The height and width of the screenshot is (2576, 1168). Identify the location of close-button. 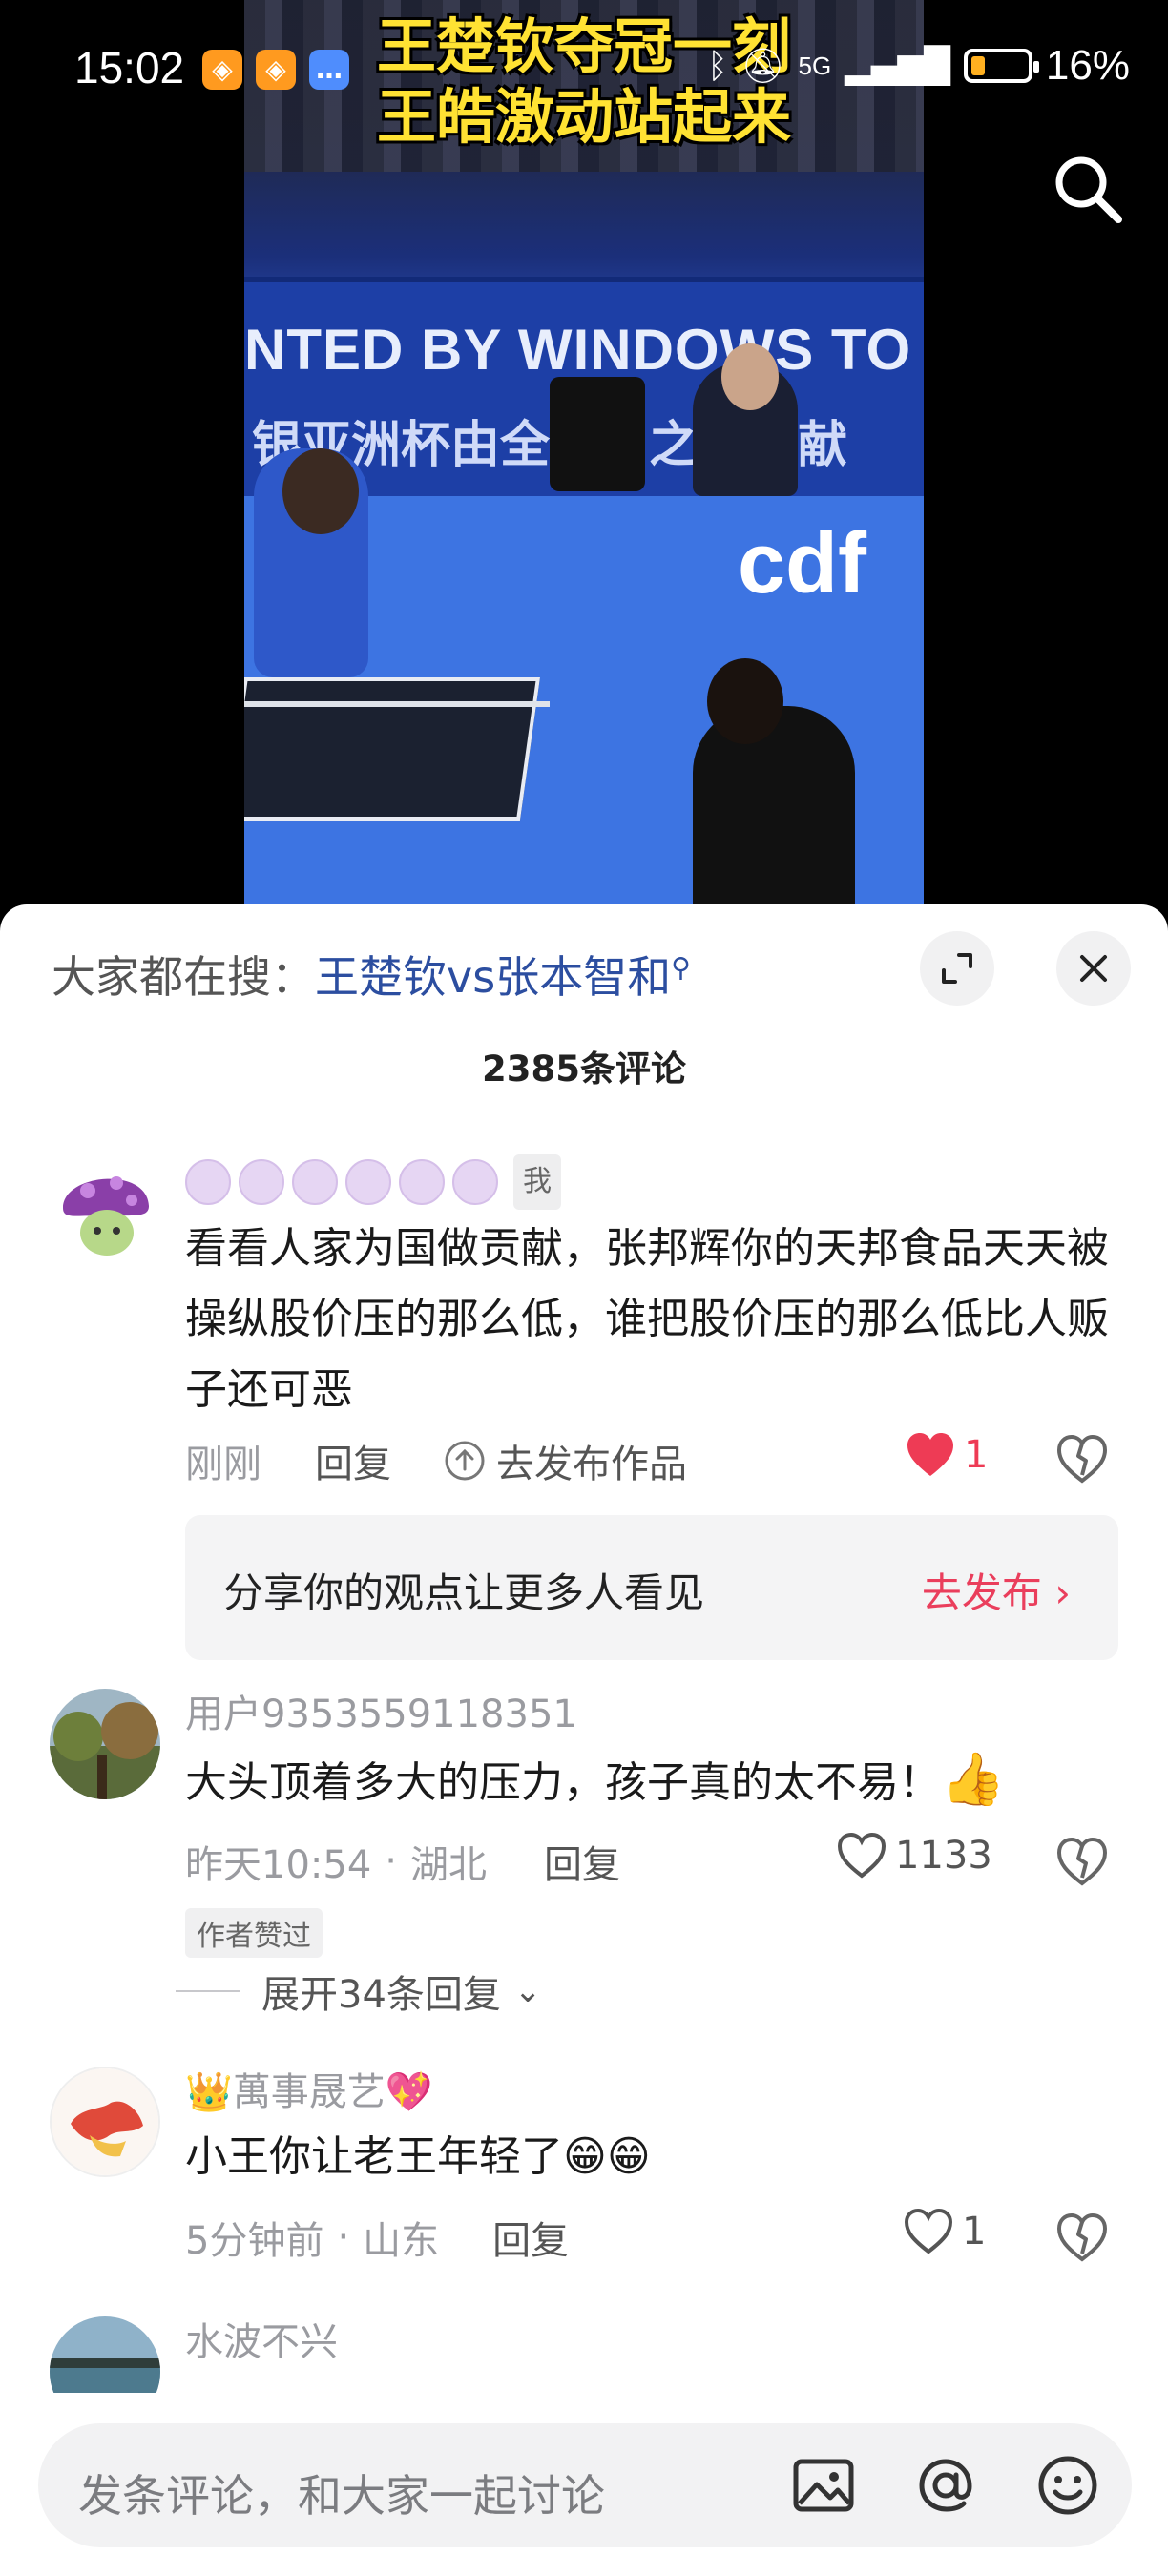
(1093, 968).